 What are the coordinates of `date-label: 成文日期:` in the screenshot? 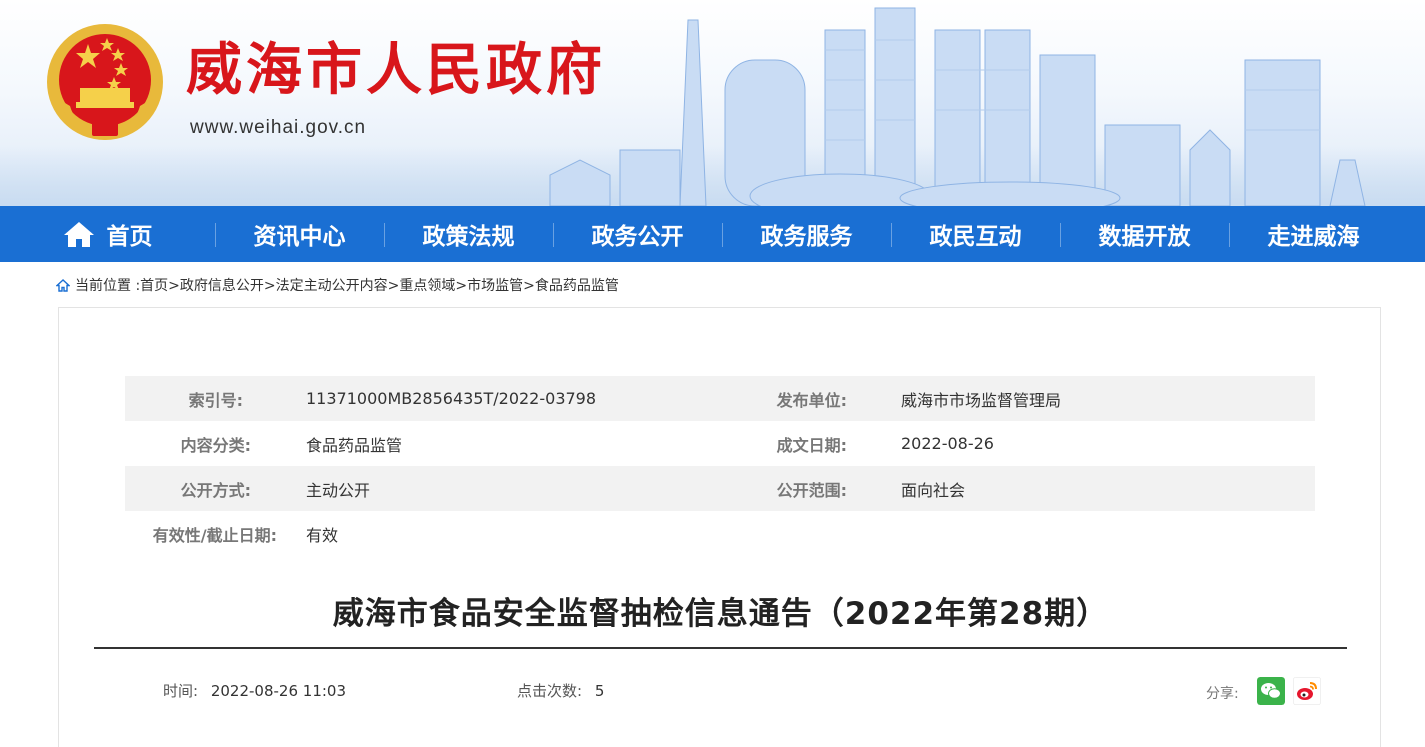 It's located at (811, 445).